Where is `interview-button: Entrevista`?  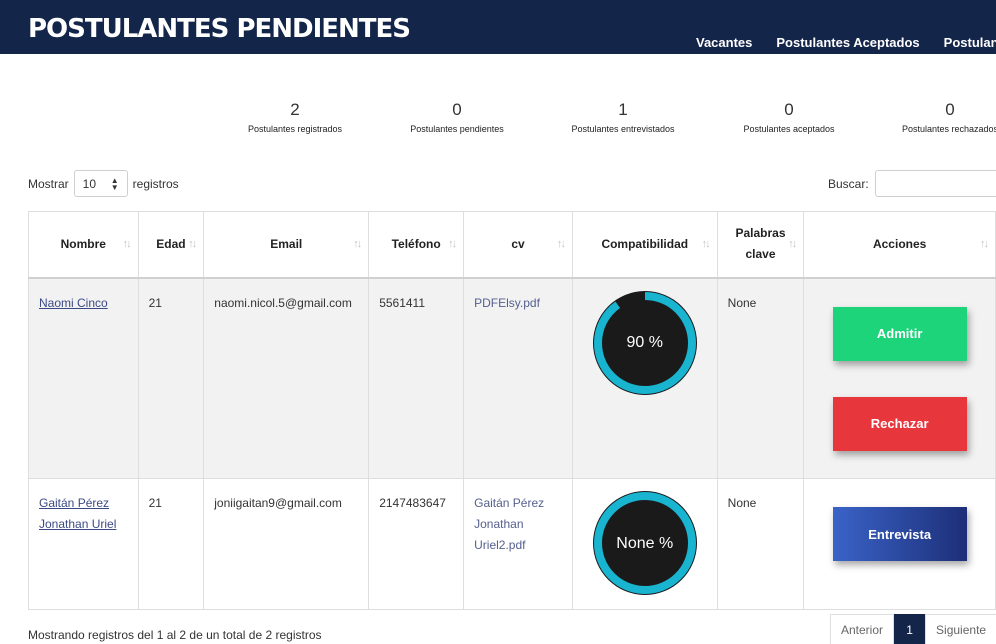
interview-button: Entrevista is located at coordinates (899, 534).